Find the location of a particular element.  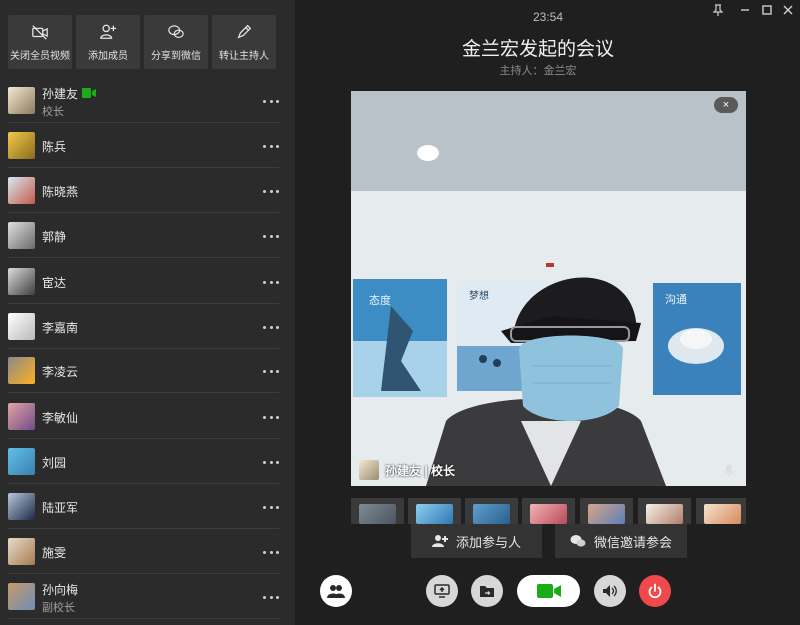

add-member-button: 添加成员 is located at coordinates (108, 42).